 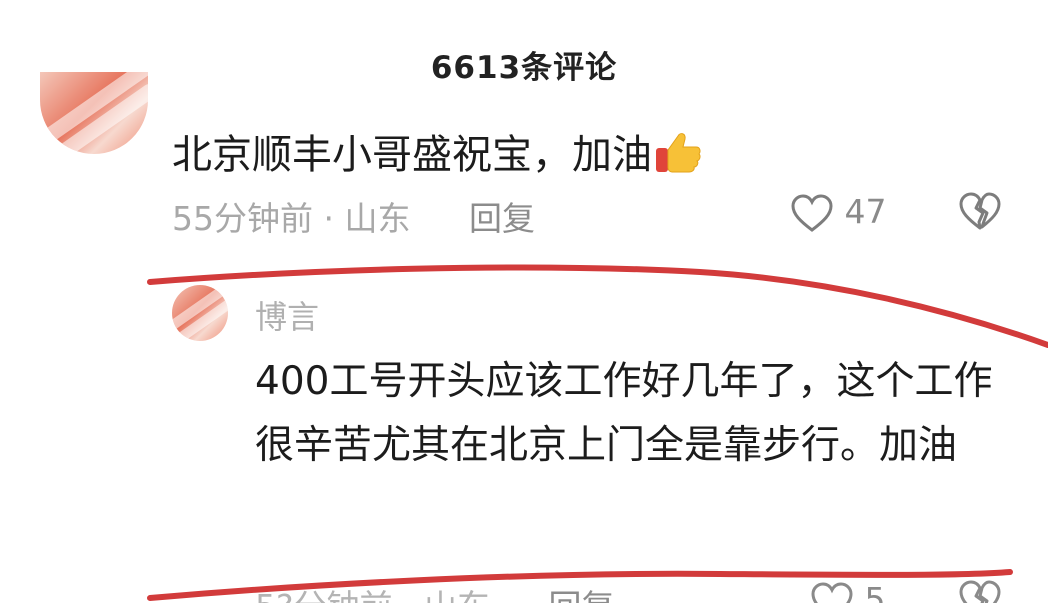 I want to click on comment-location: 山东, so click(x=377, y=218).